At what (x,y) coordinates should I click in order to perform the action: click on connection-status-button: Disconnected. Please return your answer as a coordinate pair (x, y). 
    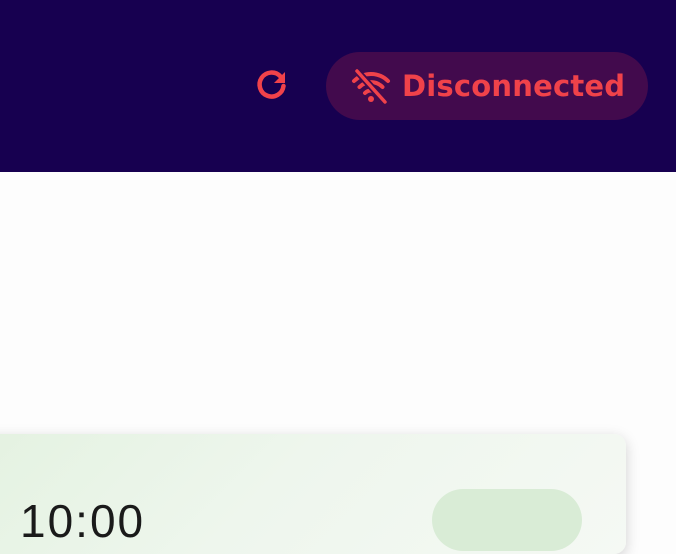
    Looking at the image, I should click on (487, 86).